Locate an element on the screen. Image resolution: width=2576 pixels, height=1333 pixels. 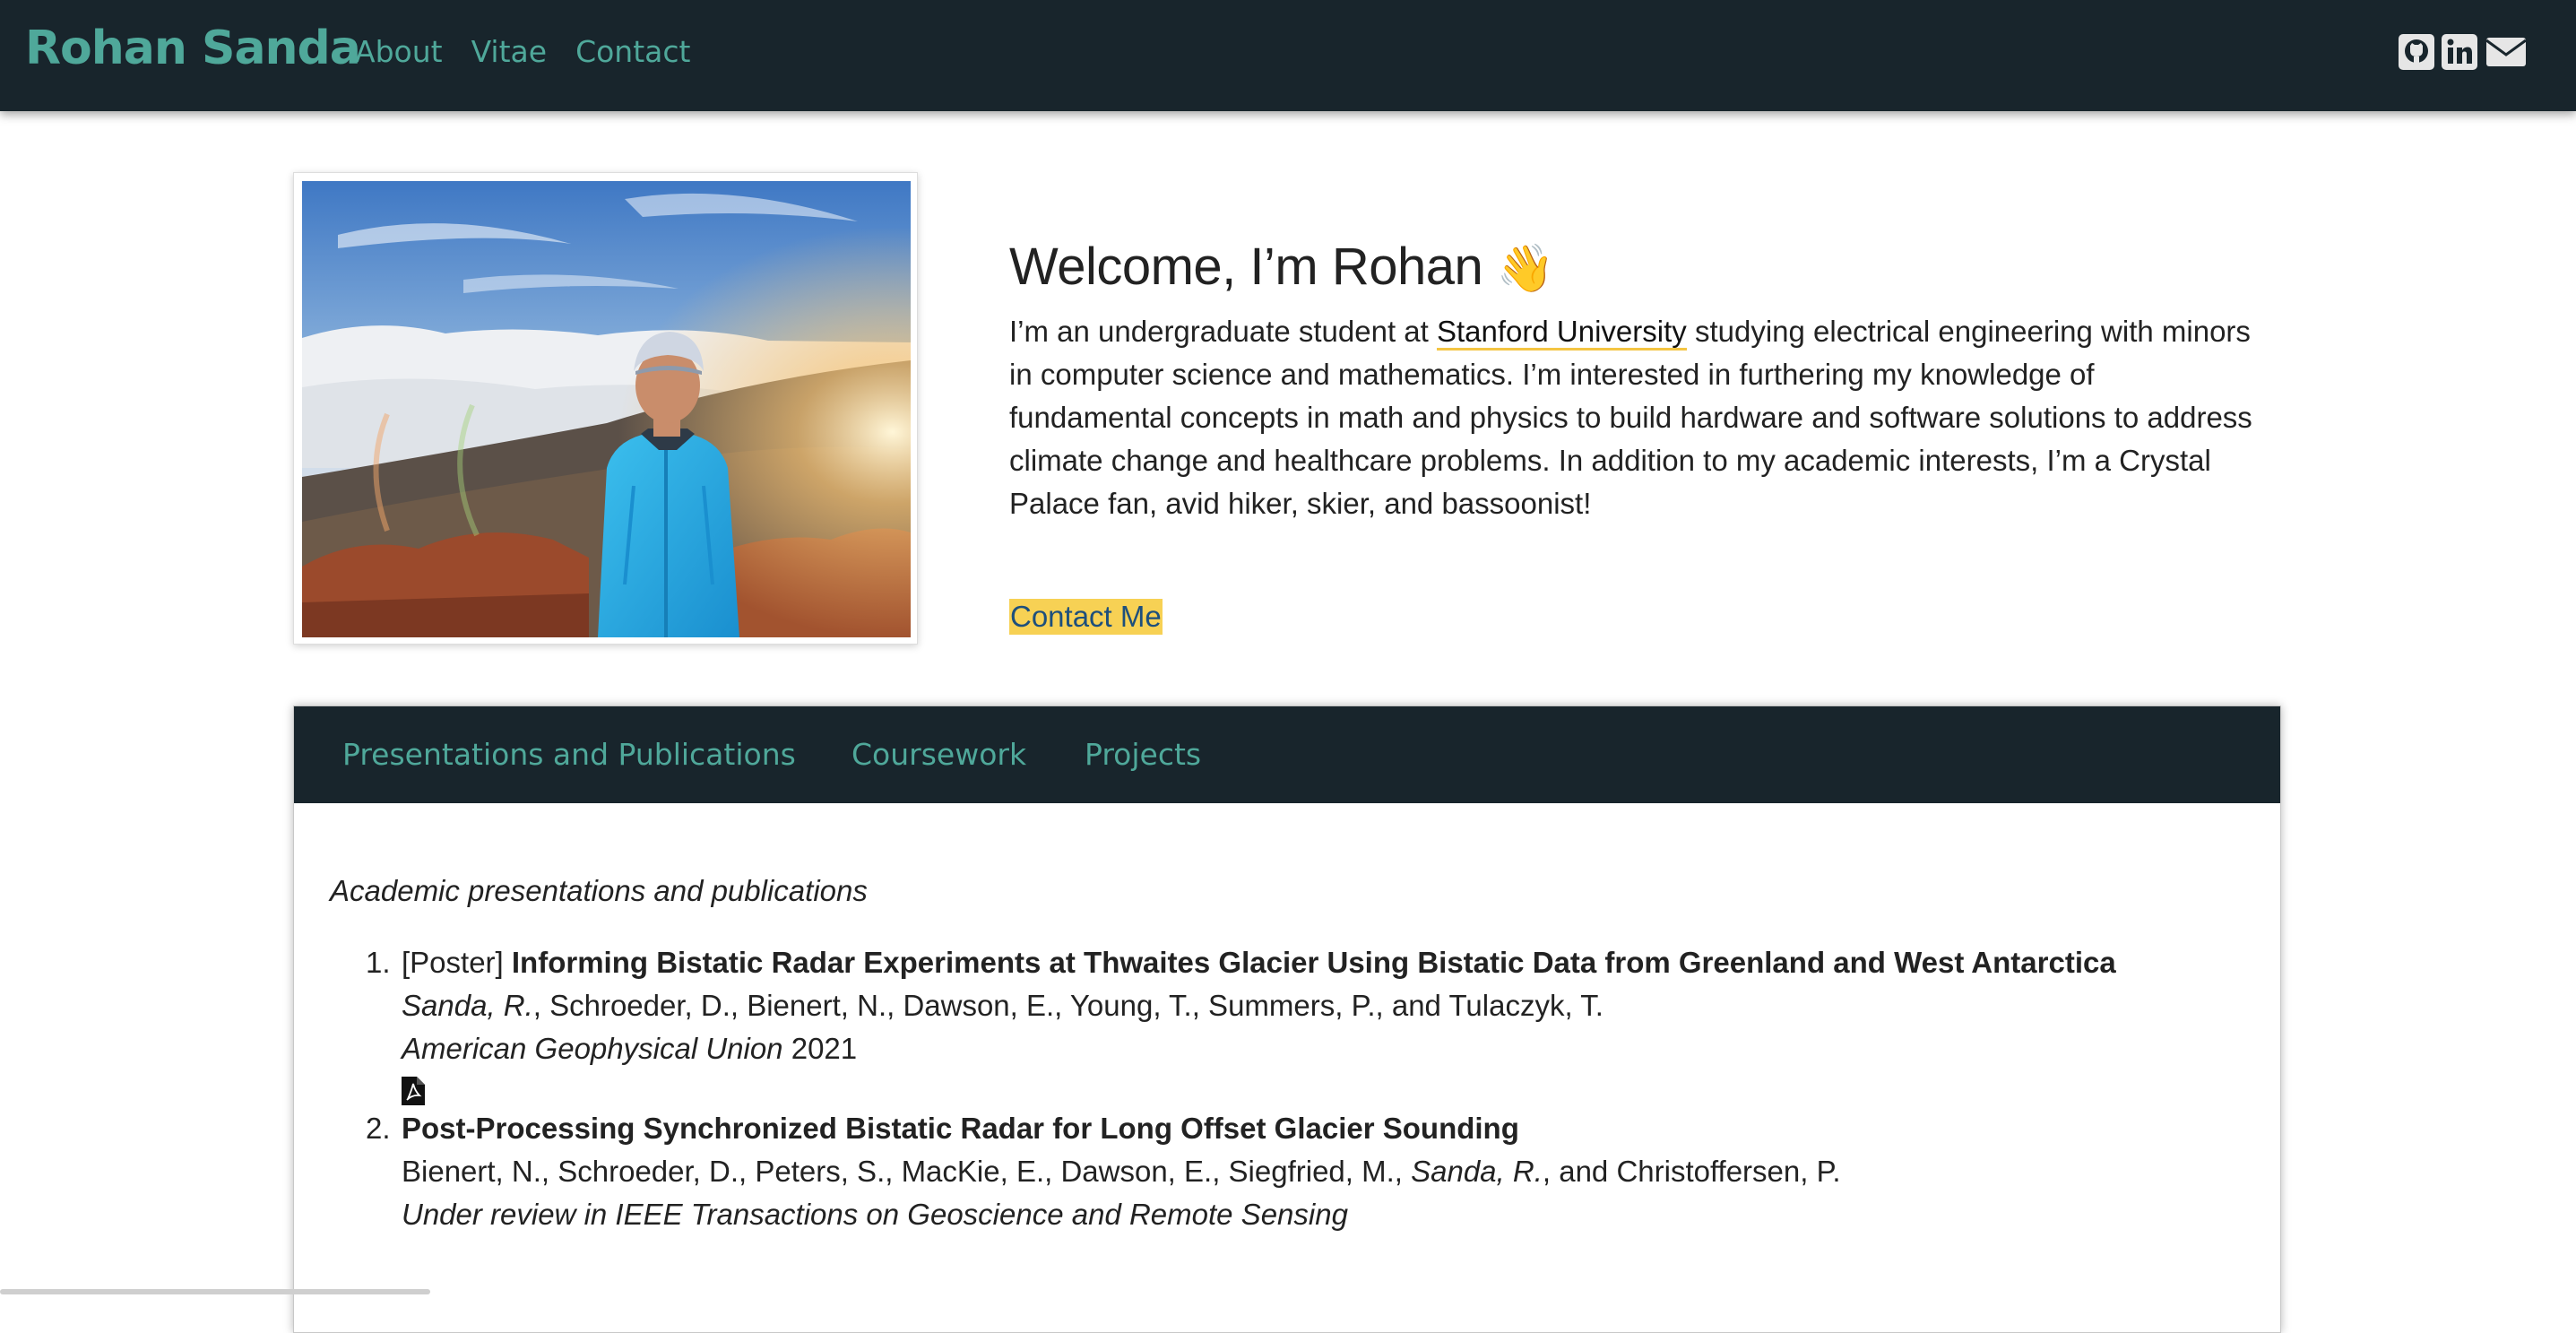
nav-link-about: About is located at coordinates (399, 52).